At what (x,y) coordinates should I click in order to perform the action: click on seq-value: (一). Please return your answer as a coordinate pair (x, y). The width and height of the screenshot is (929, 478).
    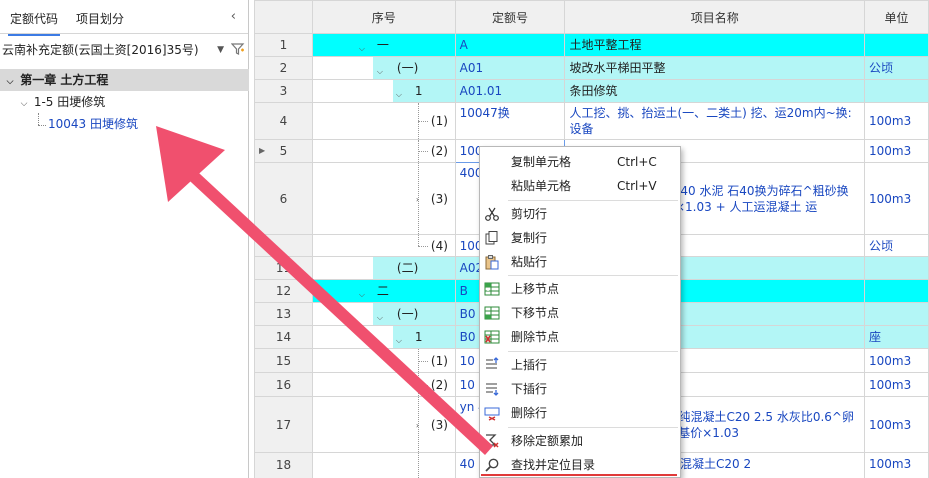
    Looking at the image, I should click on (407, 314).